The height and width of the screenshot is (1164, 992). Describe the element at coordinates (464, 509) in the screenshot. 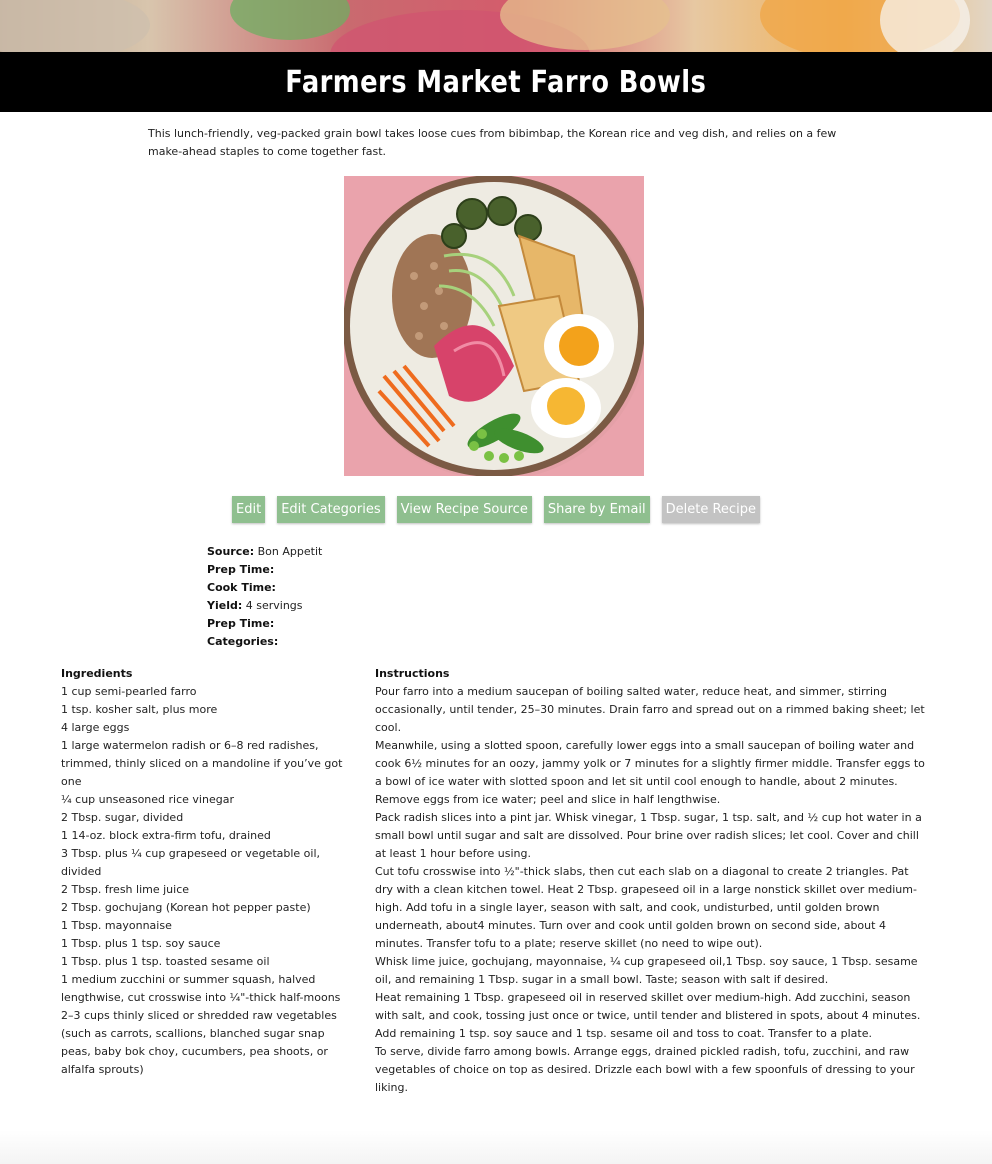

I see `view-recipe-source-button: View Recipe Source` at that location.